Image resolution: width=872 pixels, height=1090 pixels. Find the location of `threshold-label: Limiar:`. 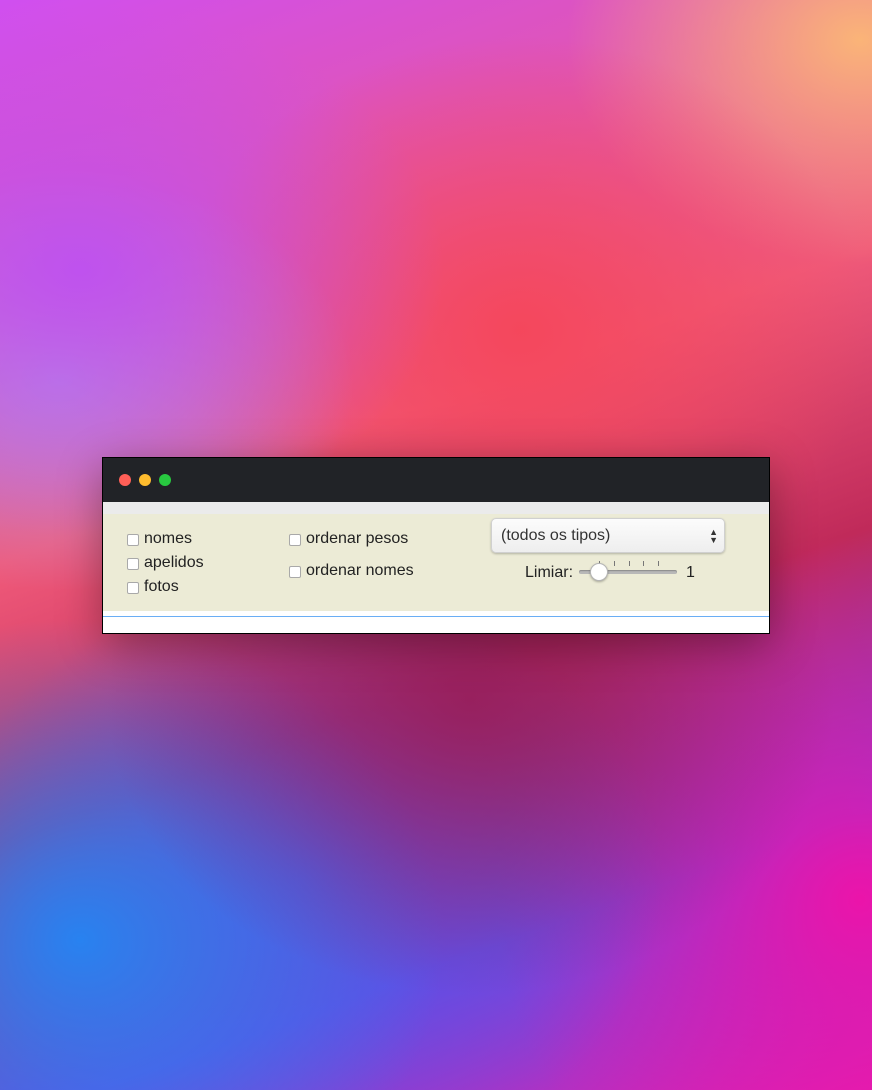

threshold-label: Limiar: is located at coordinates (549, 572).